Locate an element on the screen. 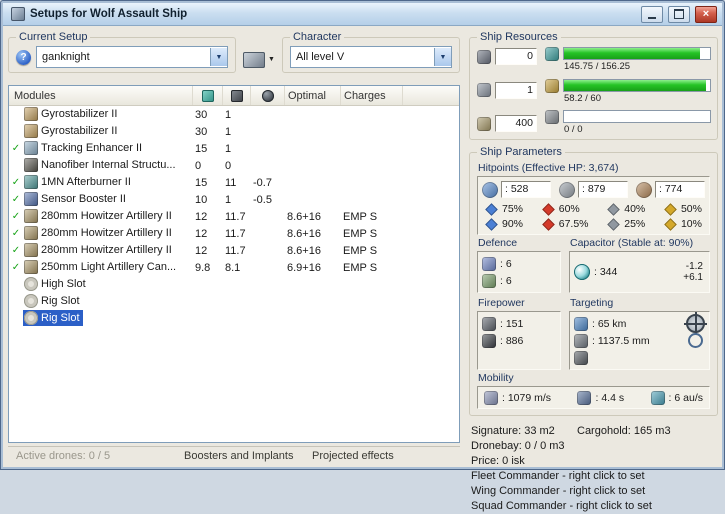 The width and height of the screenshot is (725, 514). charges-column-header: Charges is located at coordinates (372, 95).